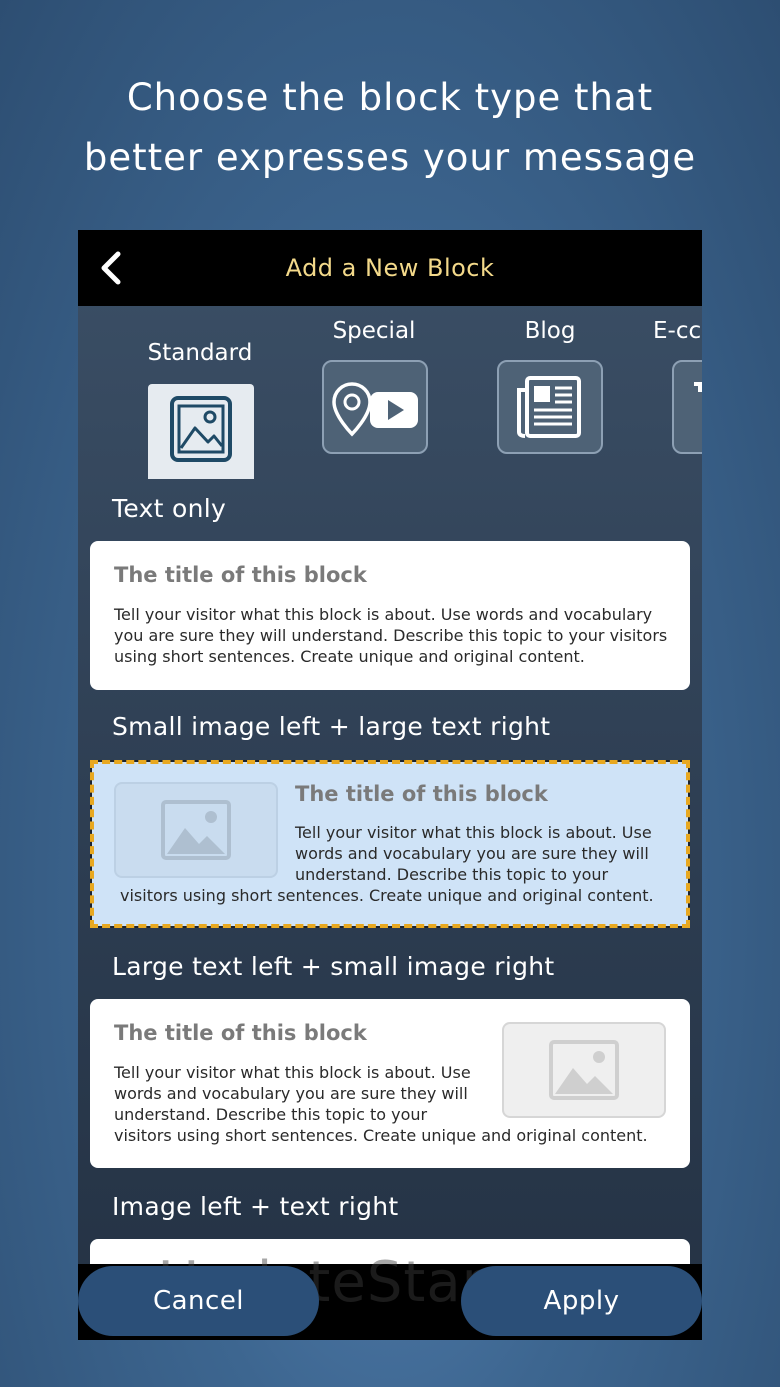  Describe the element at coordinates (375, 409) in the screenshot. I see `location-video-icon` at that location.